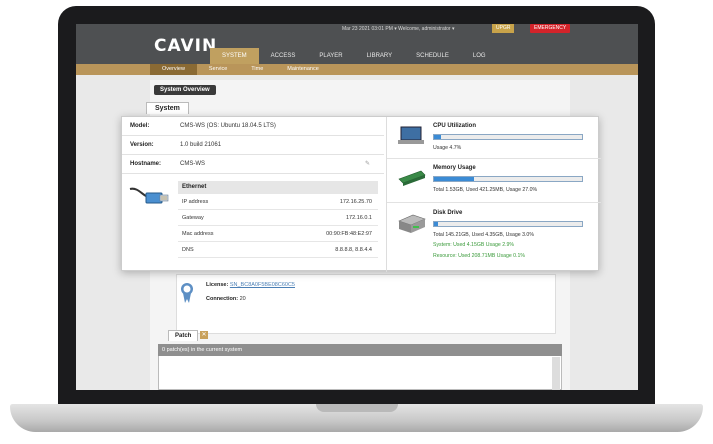 The height and width of the screenshot is (444, 713). I want to click on subnav-service: Service, so click(218, 69).